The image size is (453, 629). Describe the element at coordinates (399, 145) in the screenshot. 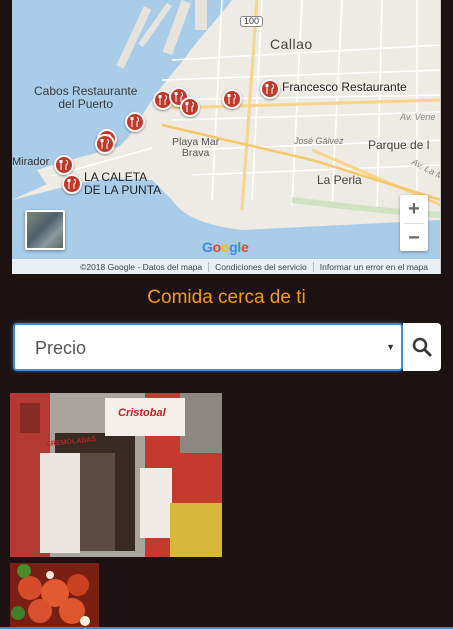

I see `map-label-parque: Parque de l` at that location.